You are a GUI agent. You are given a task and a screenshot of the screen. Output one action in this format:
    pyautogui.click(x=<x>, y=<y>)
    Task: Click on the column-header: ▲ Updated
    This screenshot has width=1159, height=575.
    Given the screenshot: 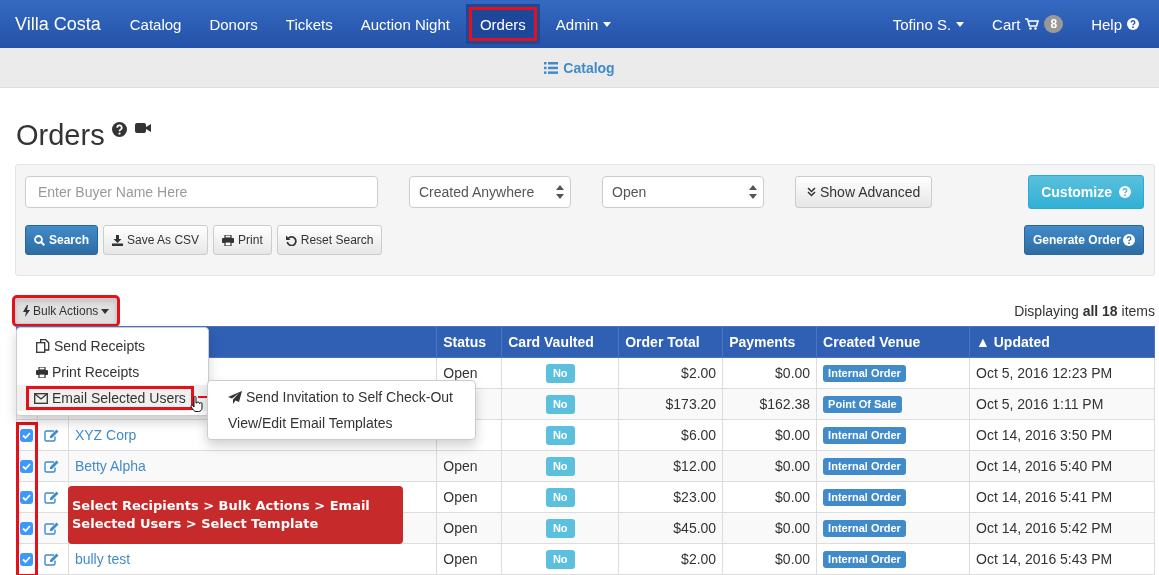 What is the action you would take?
    pyautogui.click(x=1062, y=342)
    